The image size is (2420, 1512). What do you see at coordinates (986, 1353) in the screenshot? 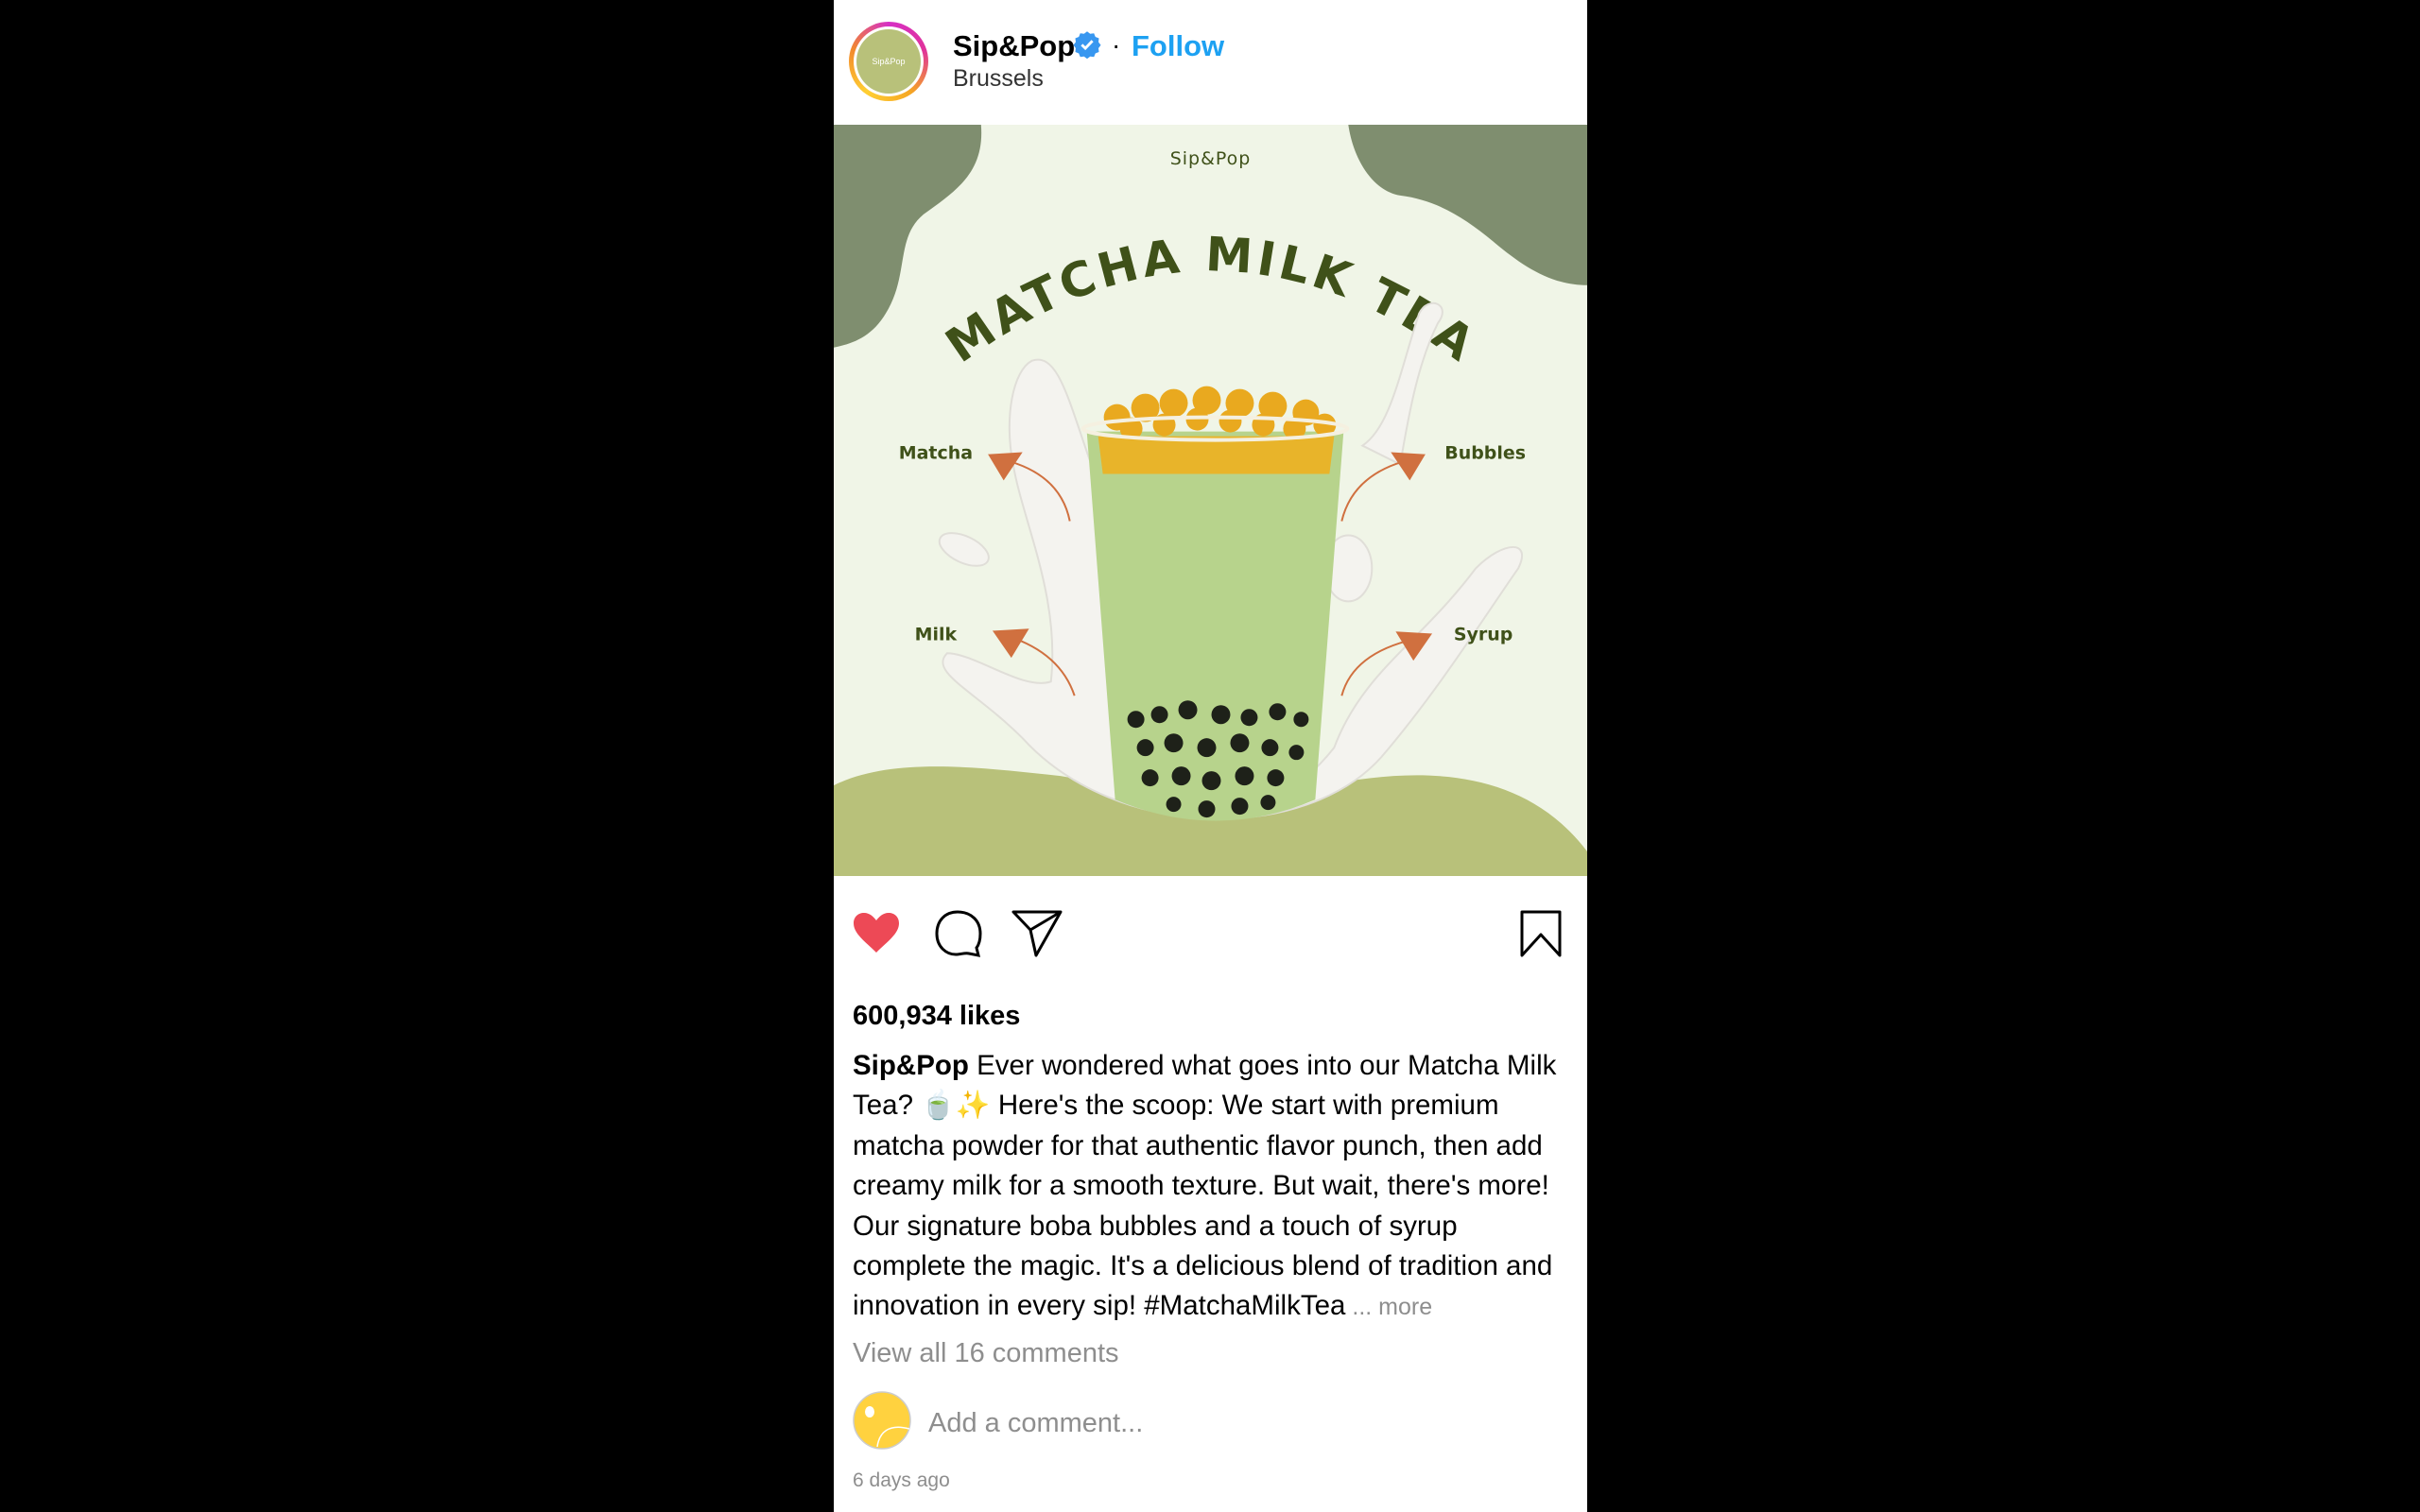
I see `view-all-comments-link: View all 16 comments` at bounding box center [986, 1353].